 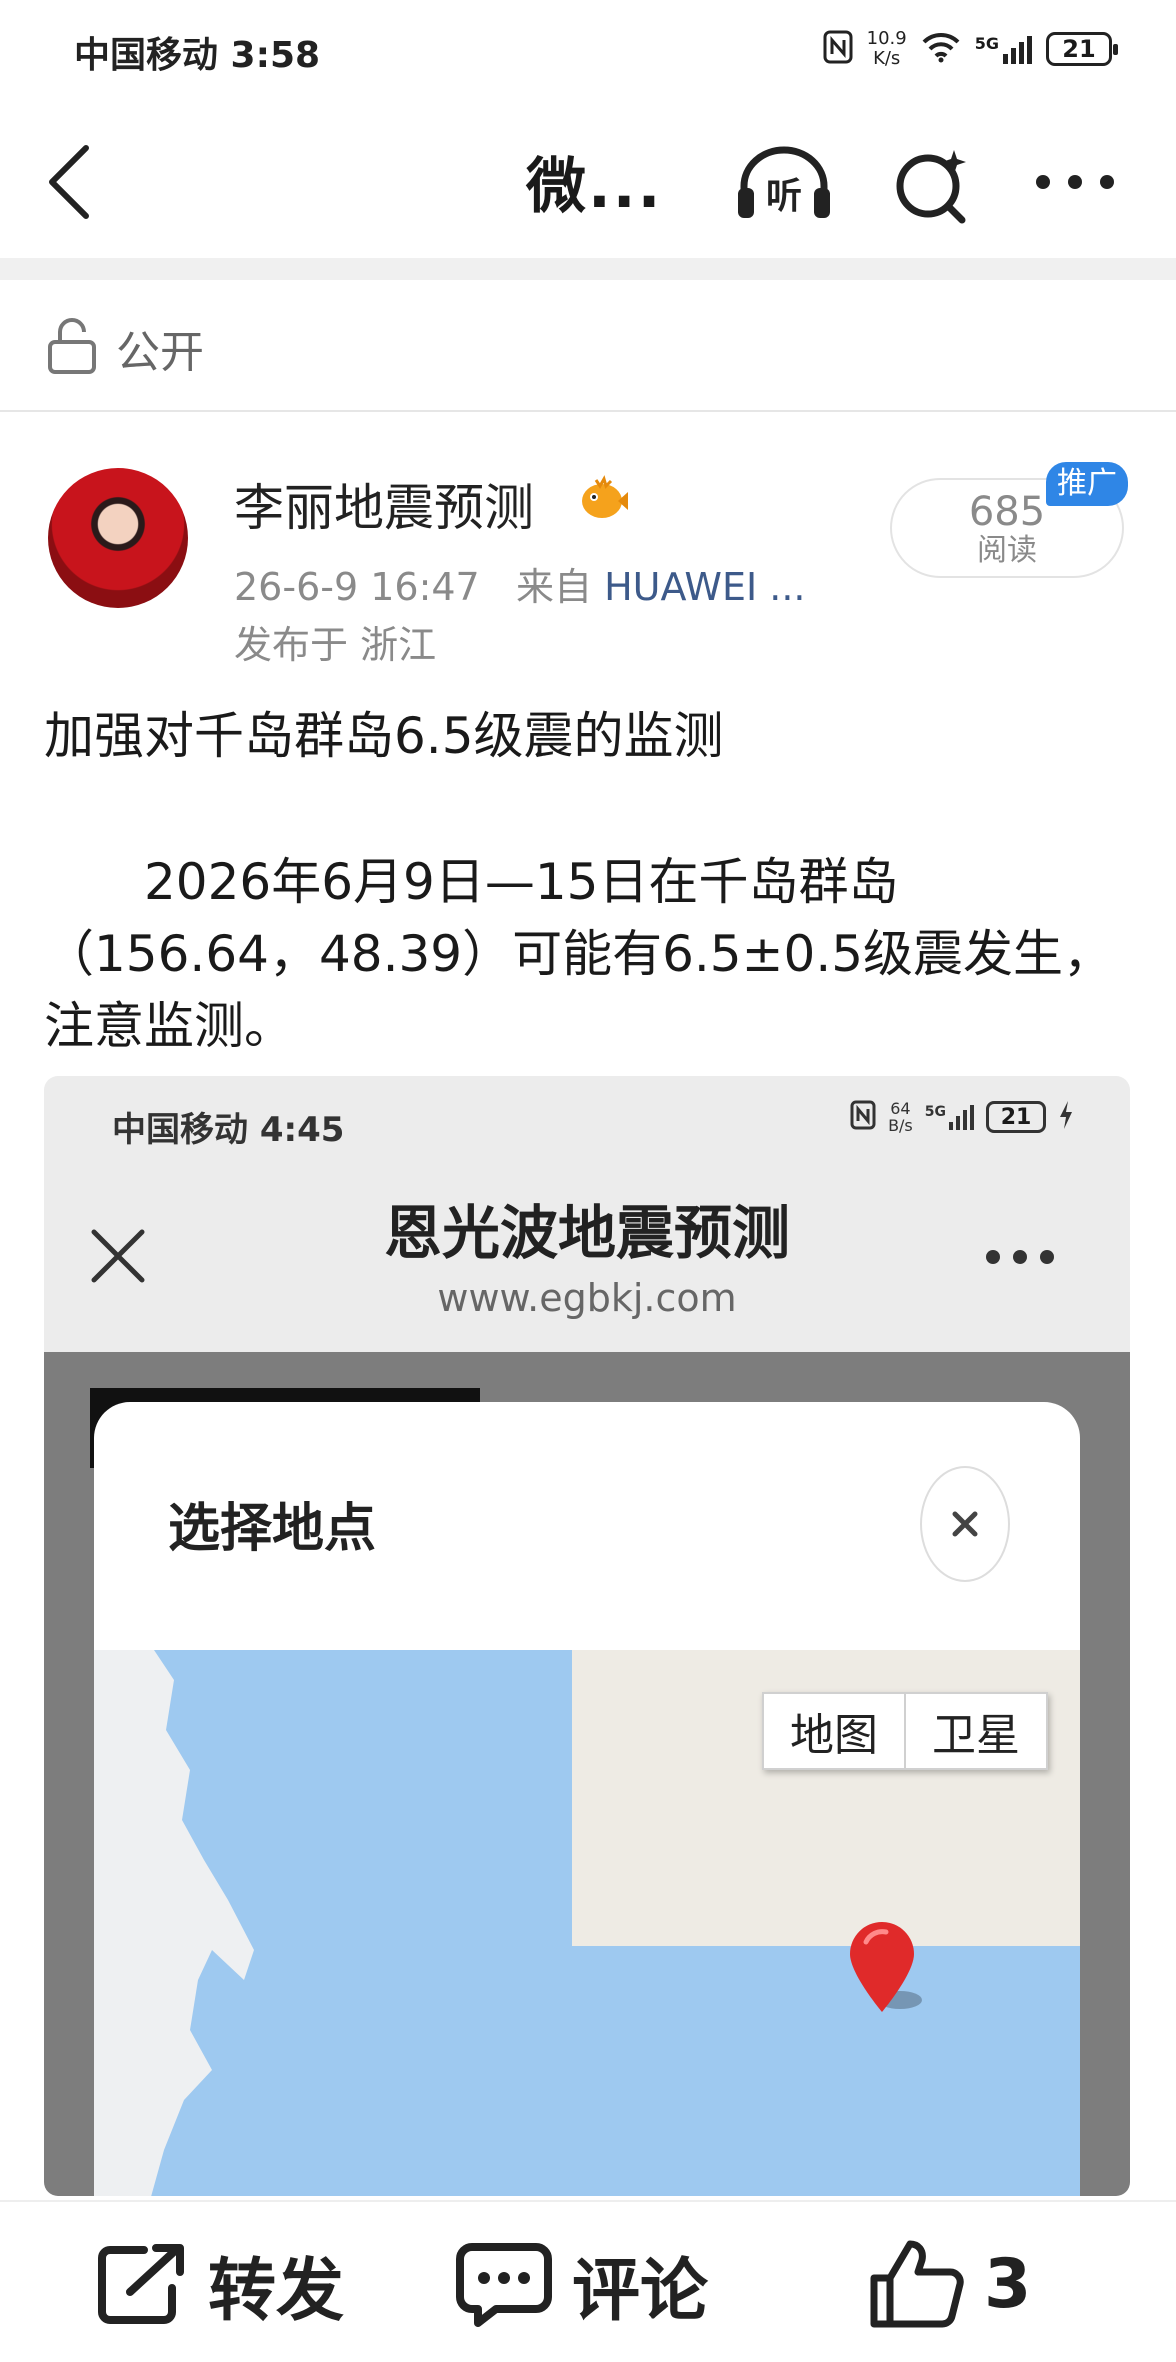 I want to click on cellular-signal-icon: 5G, so click(x=1003, y=49).